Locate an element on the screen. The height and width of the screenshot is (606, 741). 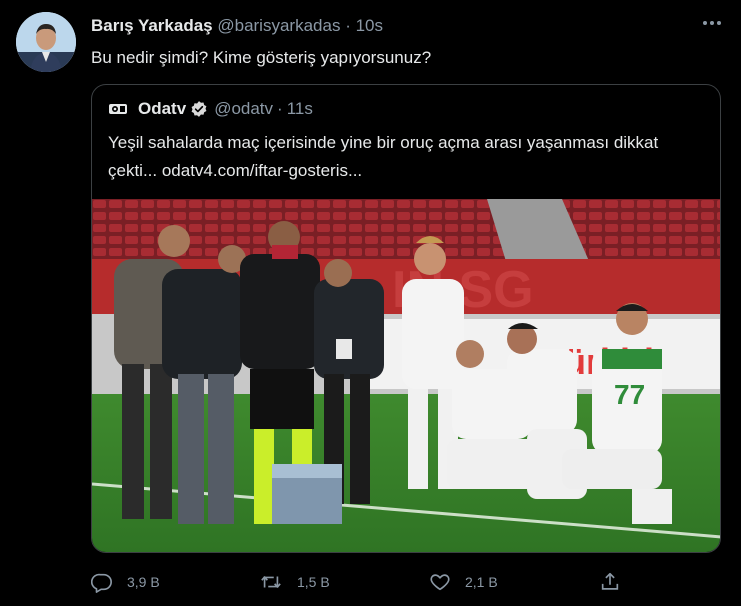
tweet-action-bar: 3,9 B 1,5 B 2,1 B is located at coordinates (361, 582).